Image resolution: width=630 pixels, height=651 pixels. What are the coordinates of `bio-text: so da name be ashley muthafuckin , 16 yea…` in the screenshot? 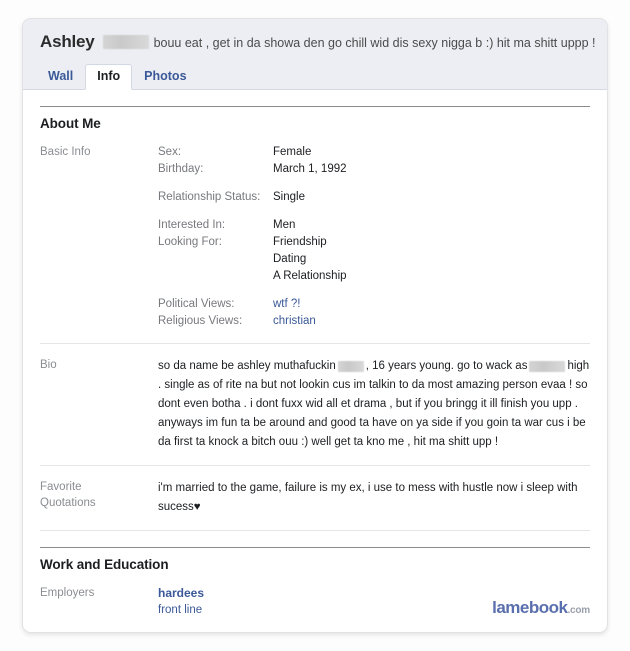 It's located at (374, 404).